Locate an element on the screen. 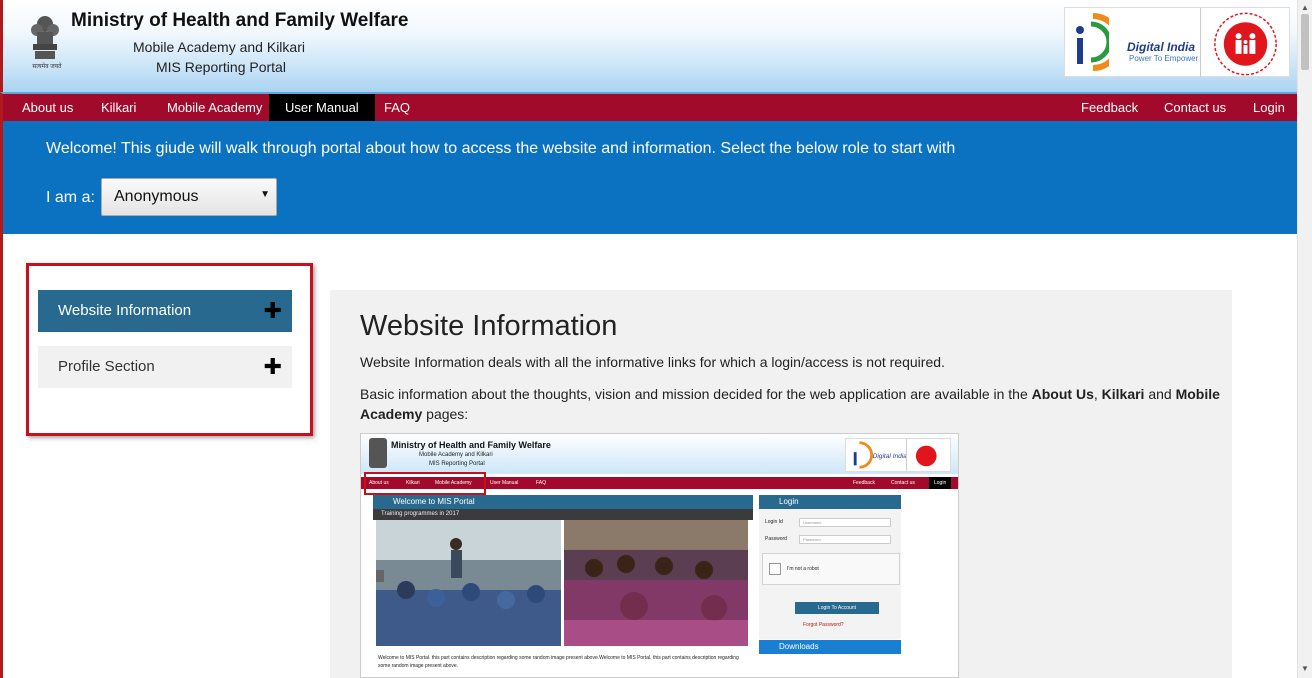 The width and height of the screenshot is (1312, 678). kilkari-mention: Kilkari is located at coordinates (1123, 394).